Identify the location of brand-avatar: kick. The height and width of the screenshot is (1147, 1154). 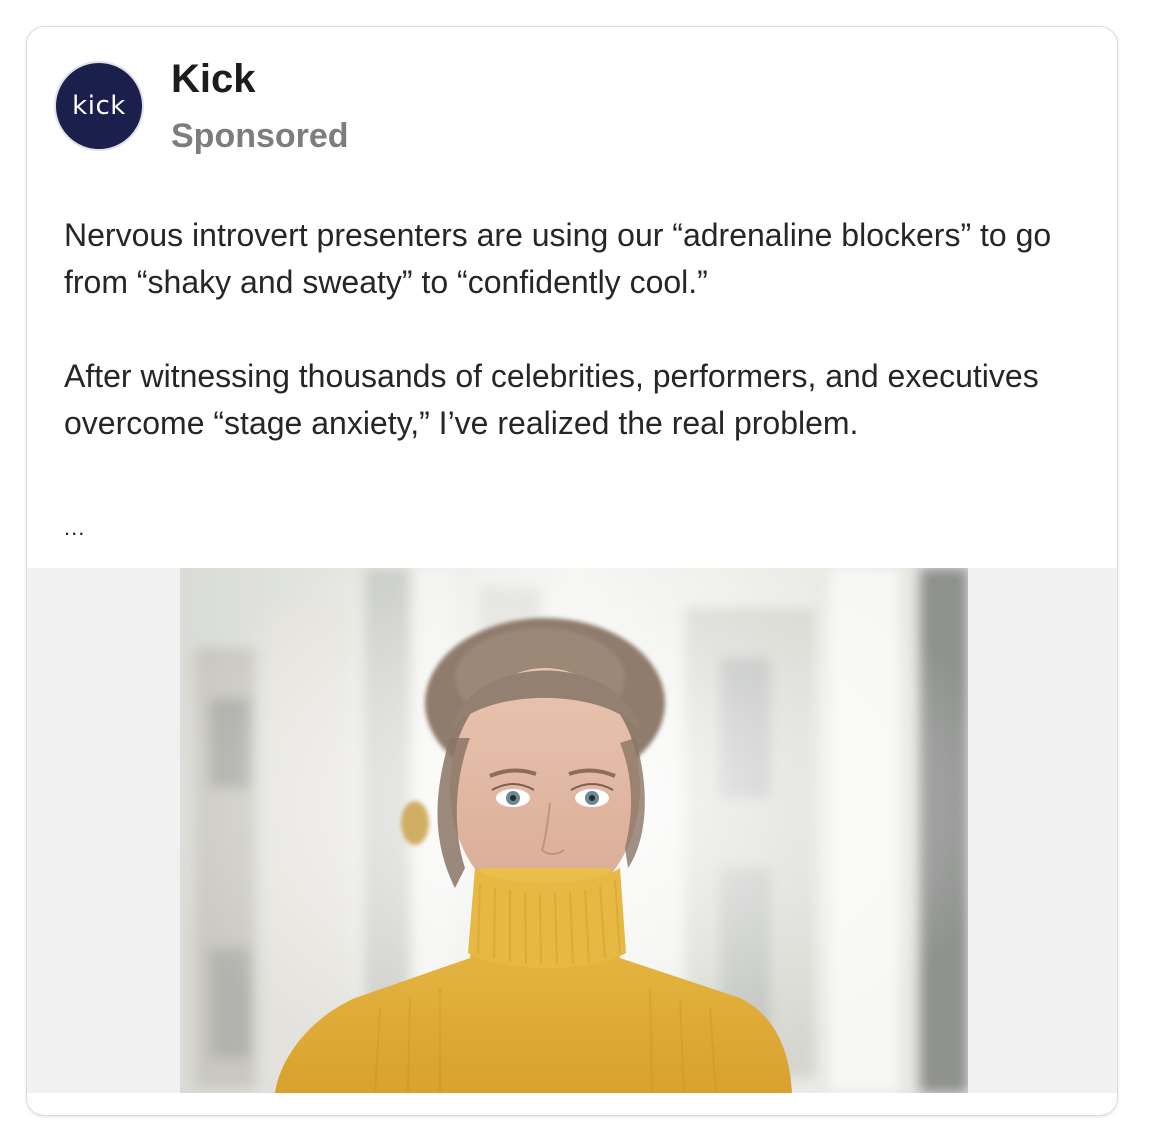
(99, 106).